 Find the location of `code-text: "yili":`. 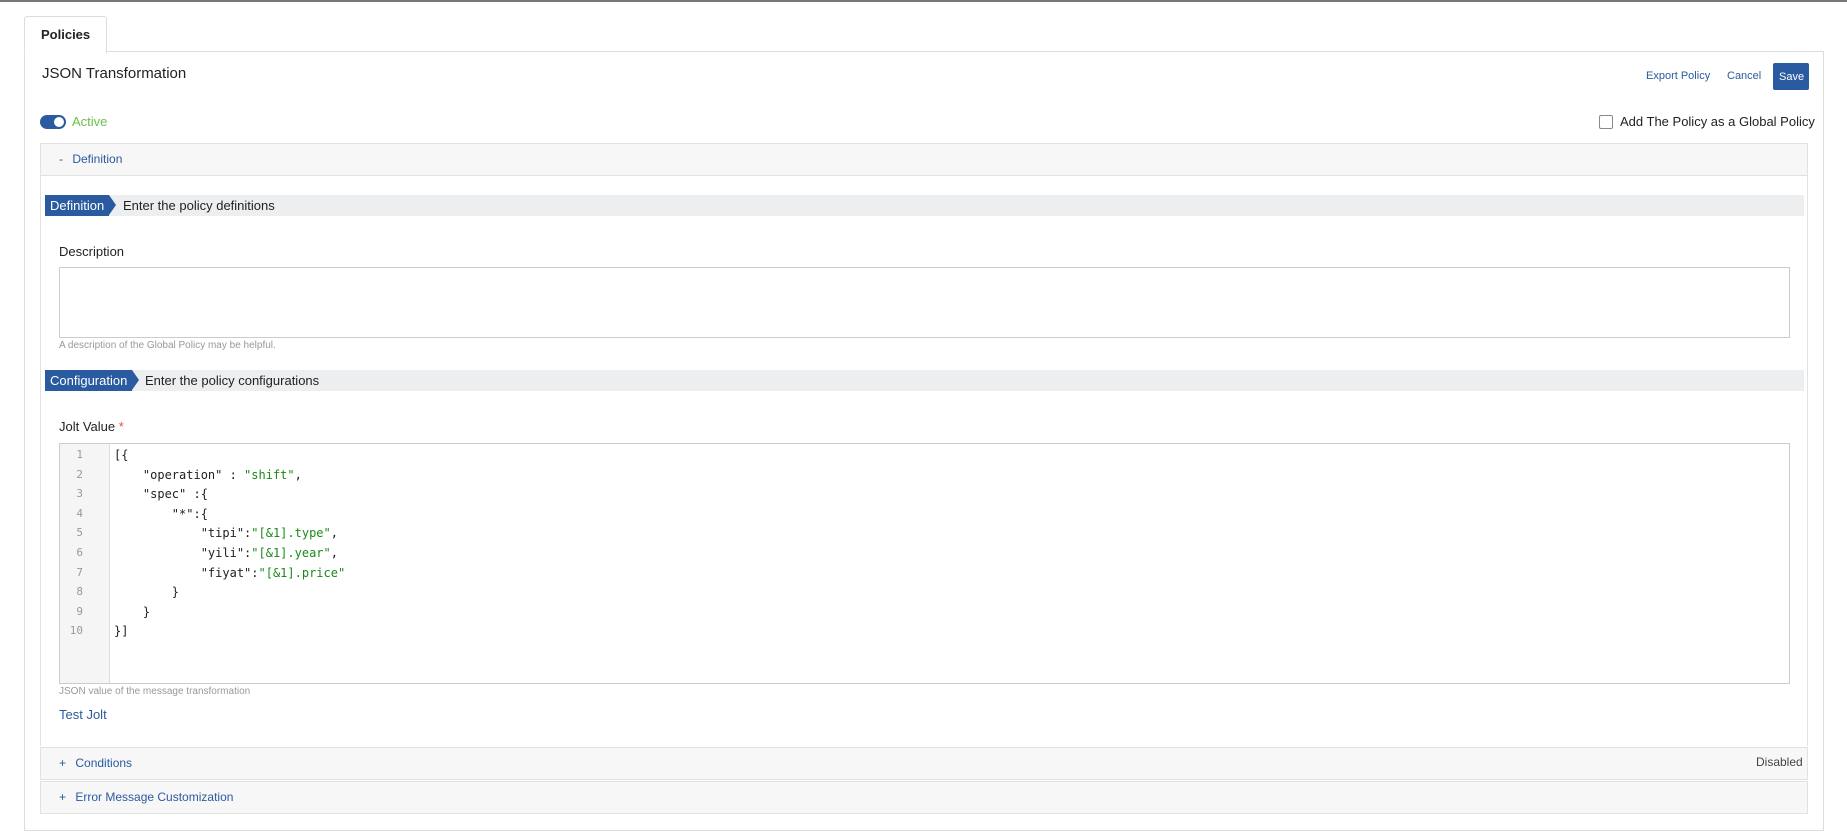

code-text: "yili": is located at coordinates (183, 553).